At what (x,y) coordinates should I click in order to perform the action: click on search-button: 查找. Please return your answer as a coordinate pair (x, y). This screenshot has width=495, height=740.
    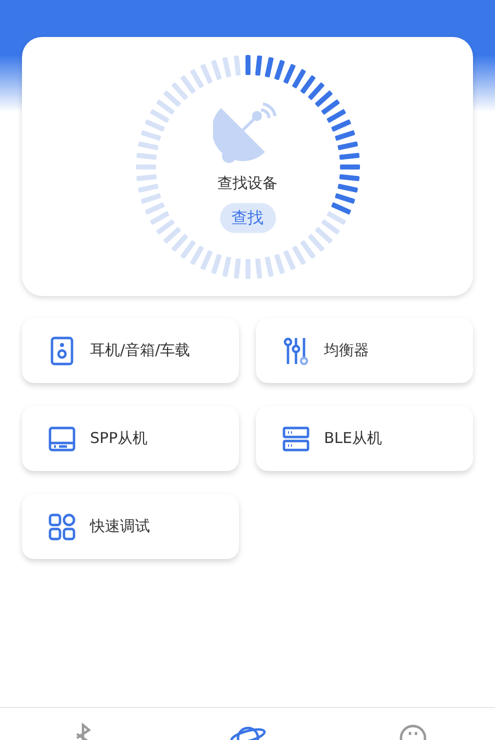
    Looking at the image, I should click on (248, 217).